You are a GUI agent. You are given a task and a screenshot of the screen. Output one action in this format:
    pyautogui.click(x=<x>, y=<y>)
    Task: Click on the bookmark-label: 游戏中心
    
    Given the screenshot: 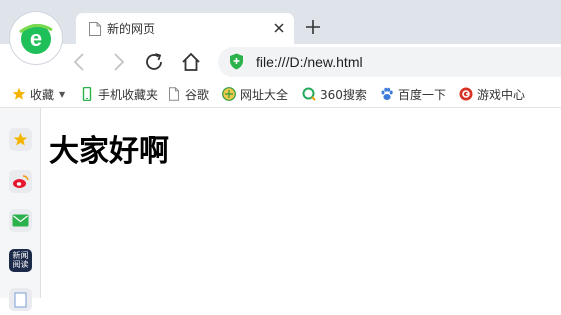 What is the action you would take?
    pyautogui.click(x=501, y=94)
    